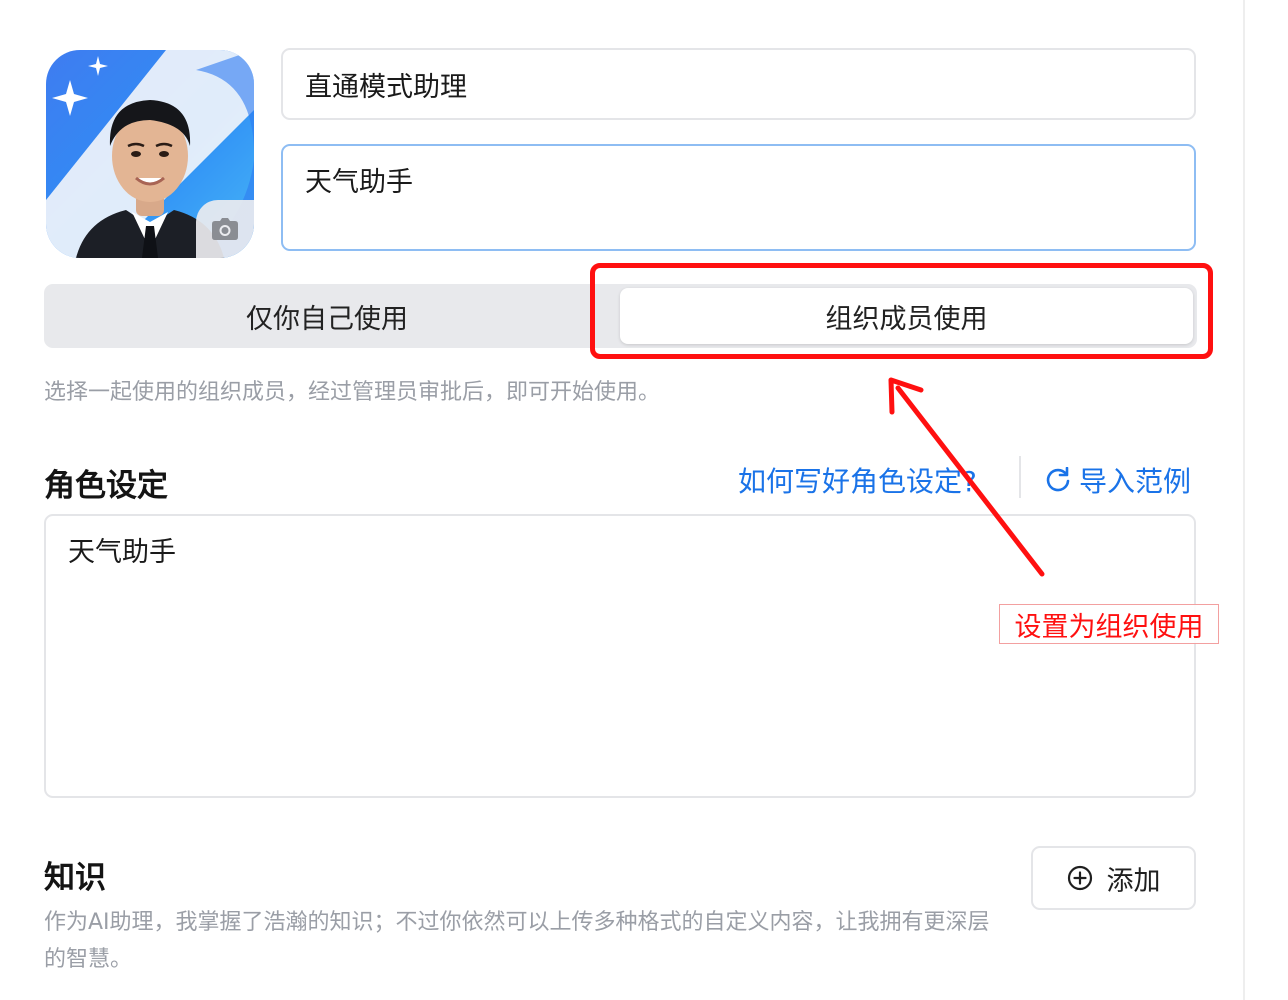  What do you see at coordinates (1079, 878) in the screenshot?
I see `plus-circle-icon` at bounding box center [1079, 878].